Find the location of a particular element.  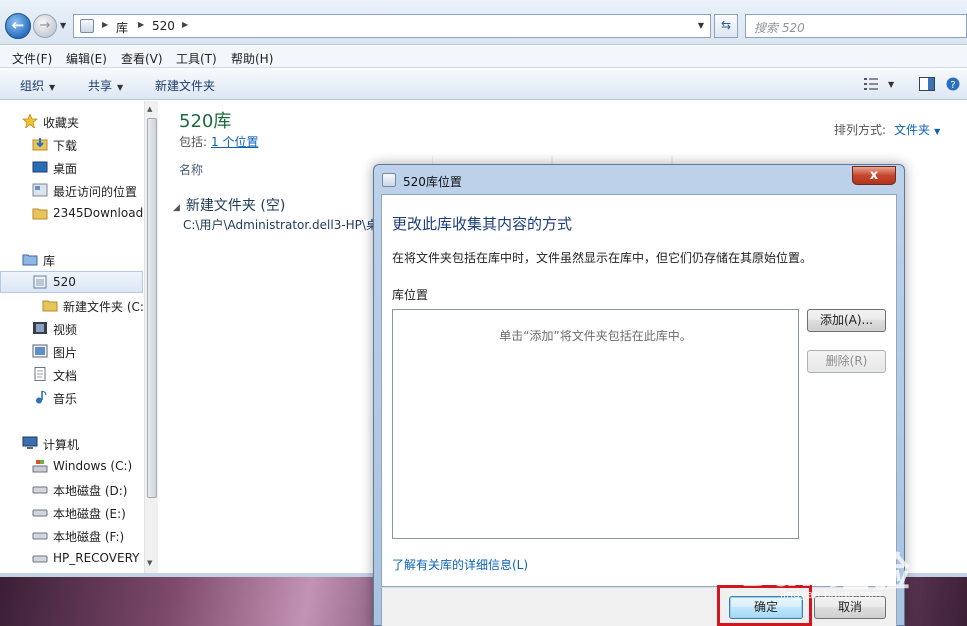

star-icon is located at coordinates (30, 121).